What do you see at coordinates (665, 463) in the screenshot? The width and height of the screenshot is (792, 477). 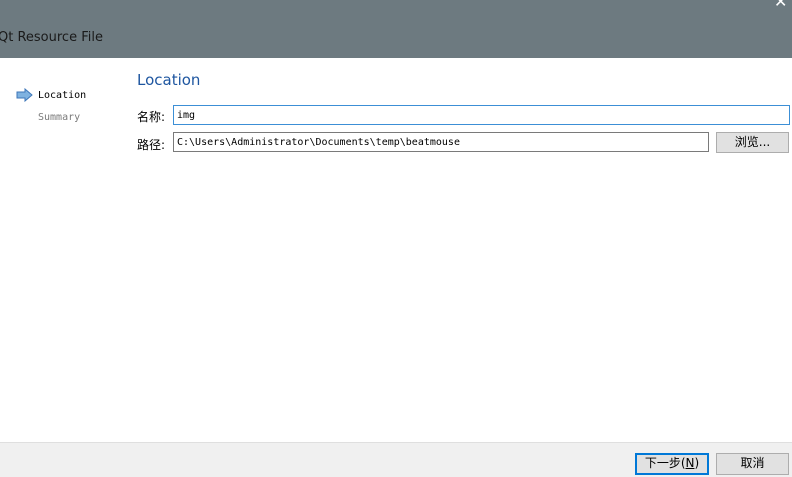 I see `next-label-prefix: 下一步(` at bounding box center [665, 463].